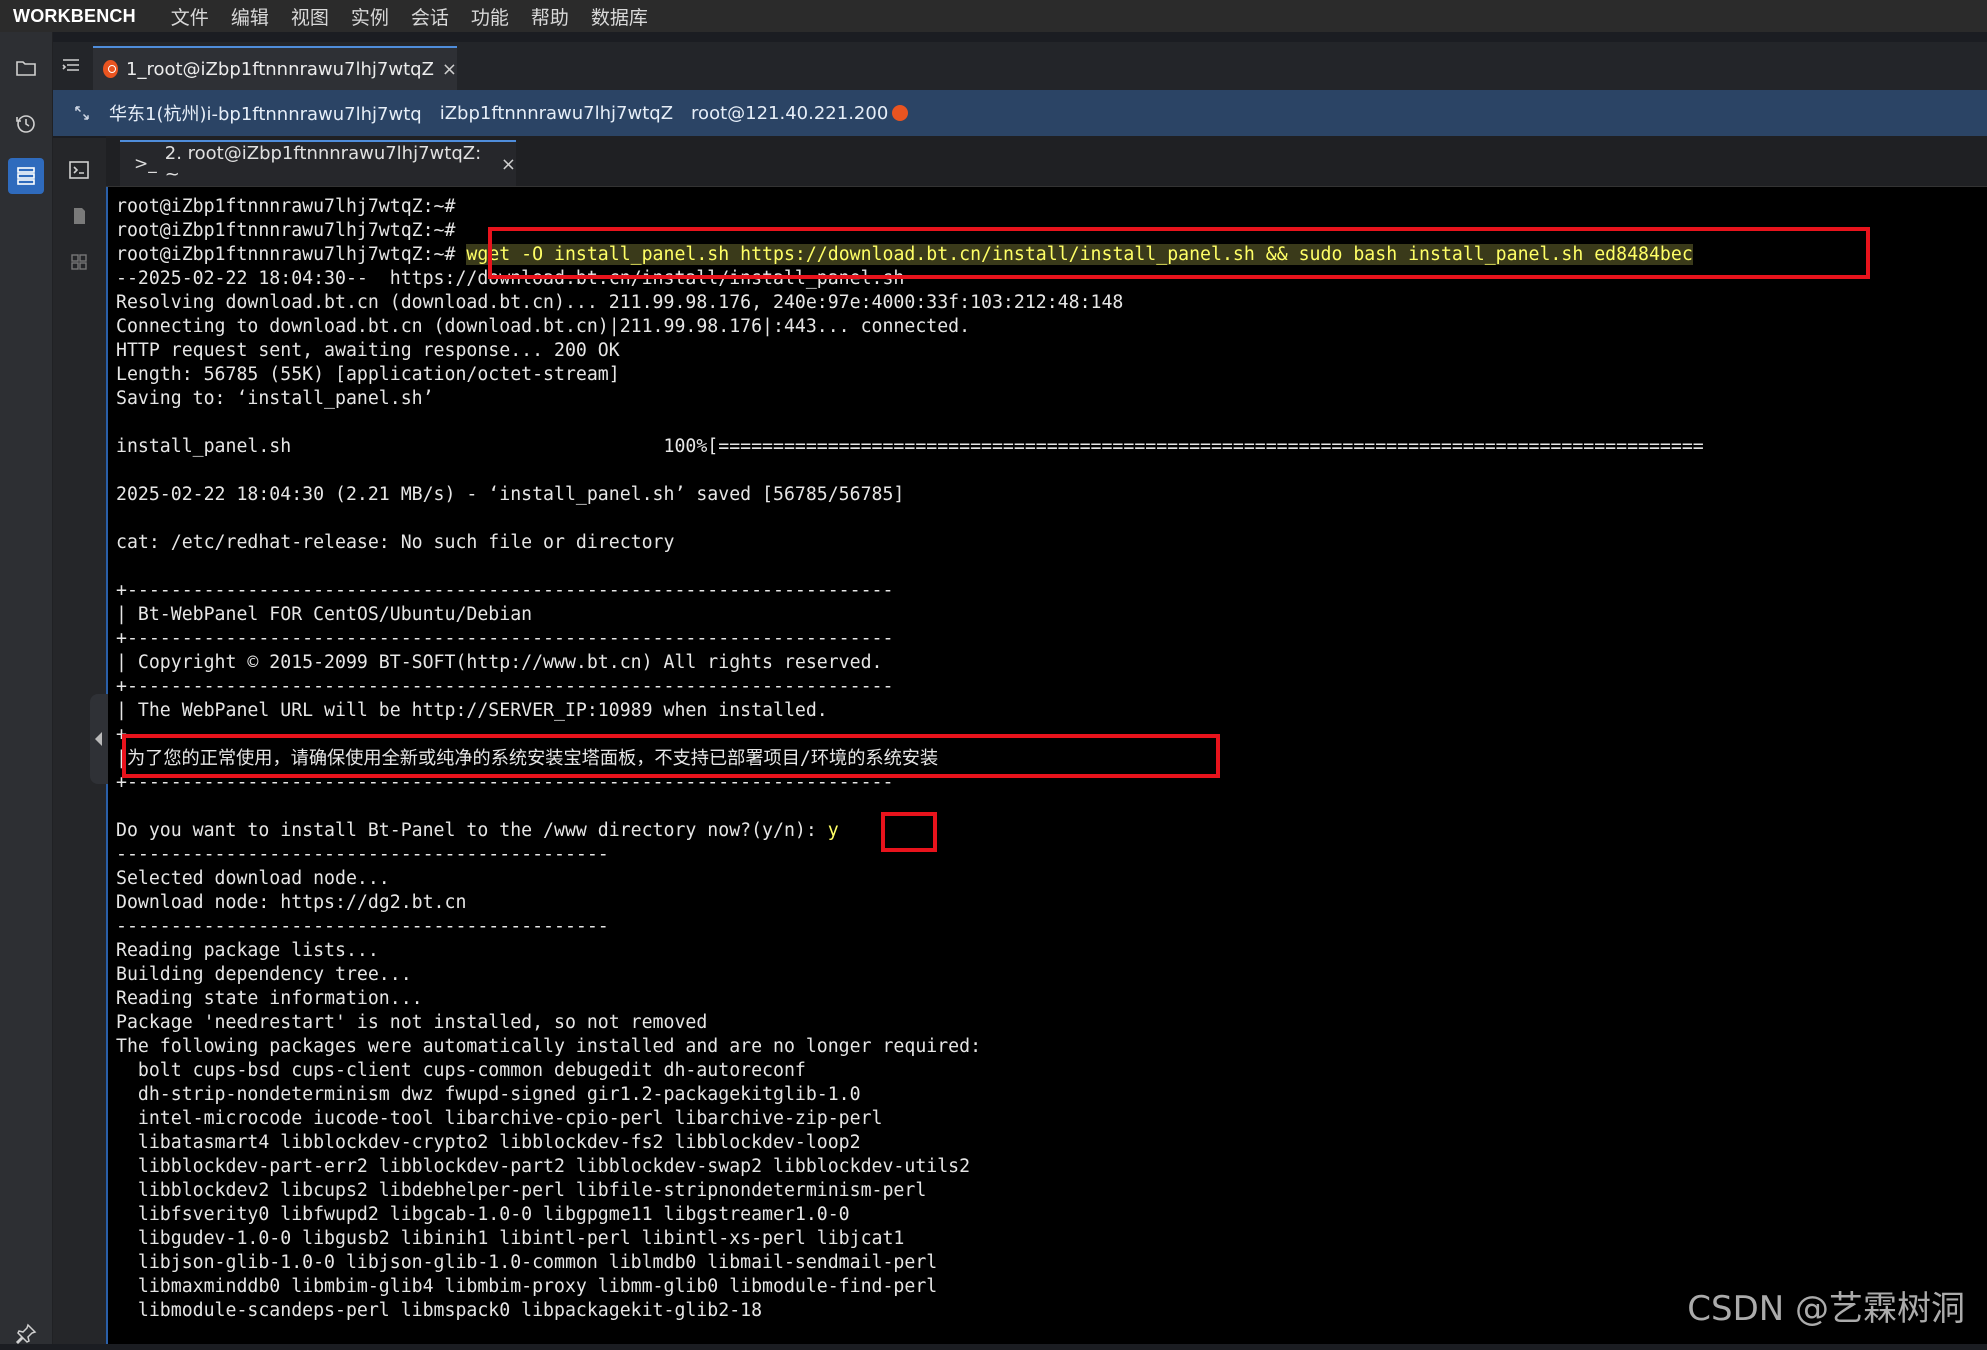  I want to click on install-answer: y, so click(833, 830).